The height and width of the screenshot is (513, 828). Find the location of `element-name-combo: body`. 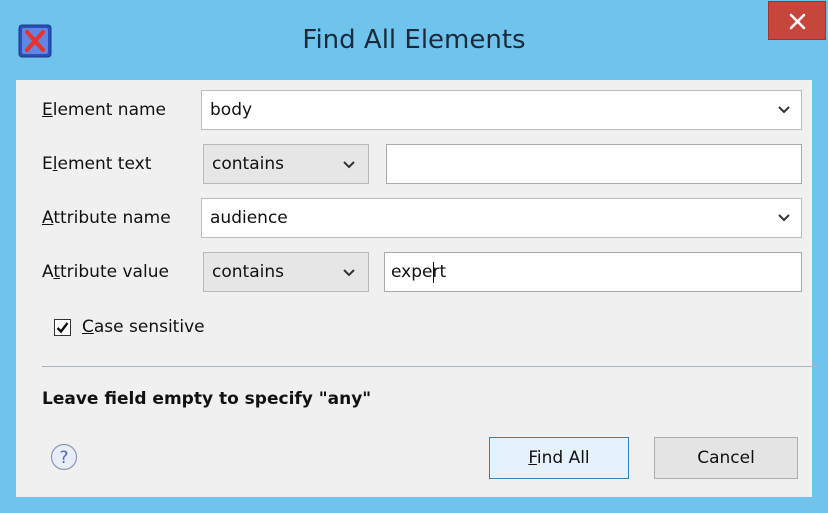

element-name-combo: body is located at coordinates (501, 110).